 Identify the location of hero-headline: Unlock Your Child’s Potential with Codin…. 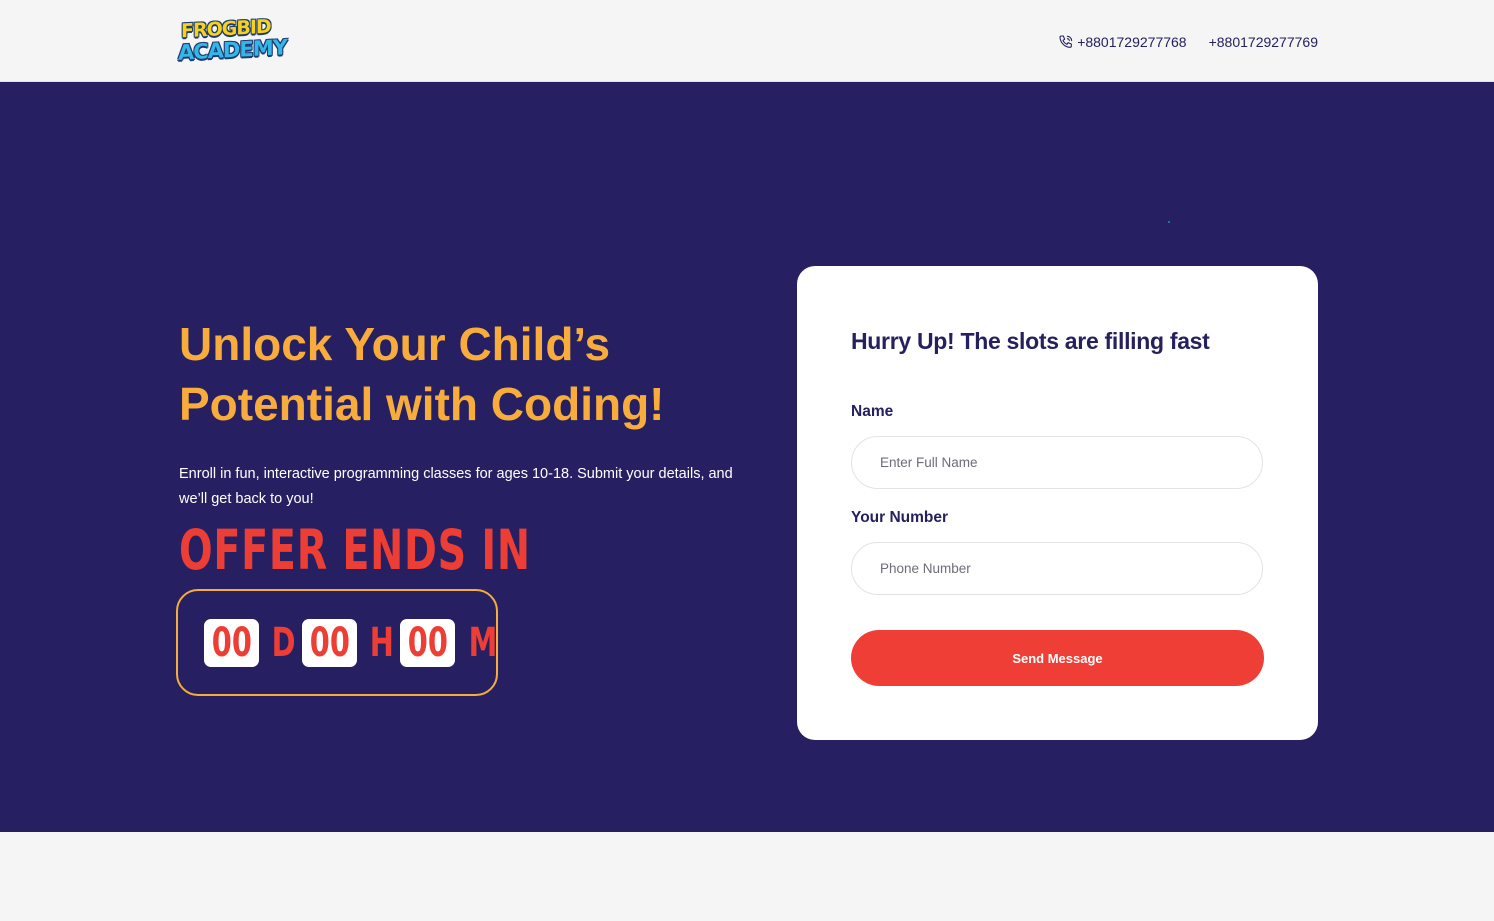
(422, 374).